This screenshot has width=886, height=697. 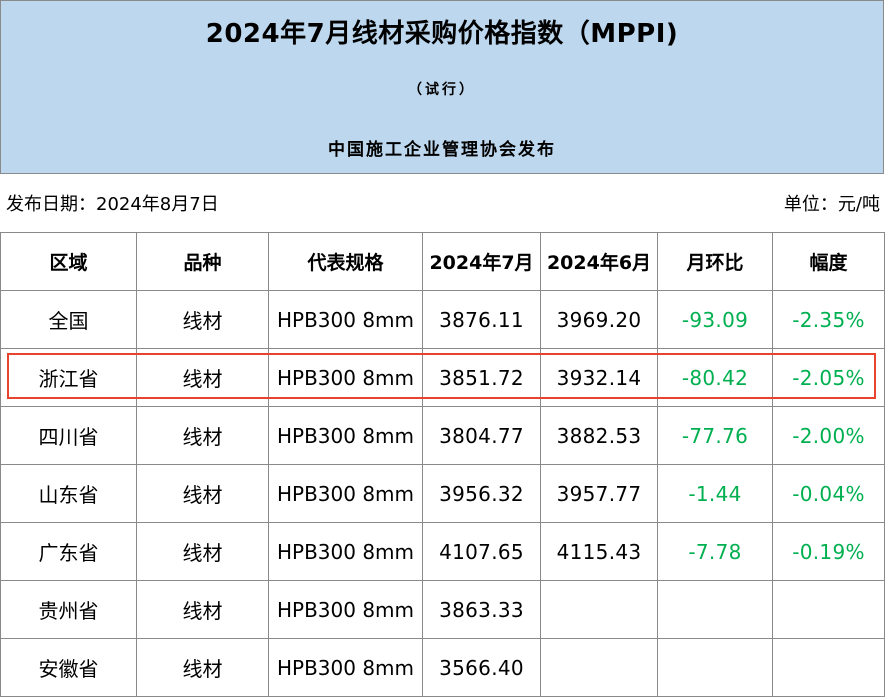 What do you see at coordinates (442, 203) in the screenshot?
I see `info-row: 发布日期：2024年8月7日 单位：元/吨` at bounding box center [442, 203].